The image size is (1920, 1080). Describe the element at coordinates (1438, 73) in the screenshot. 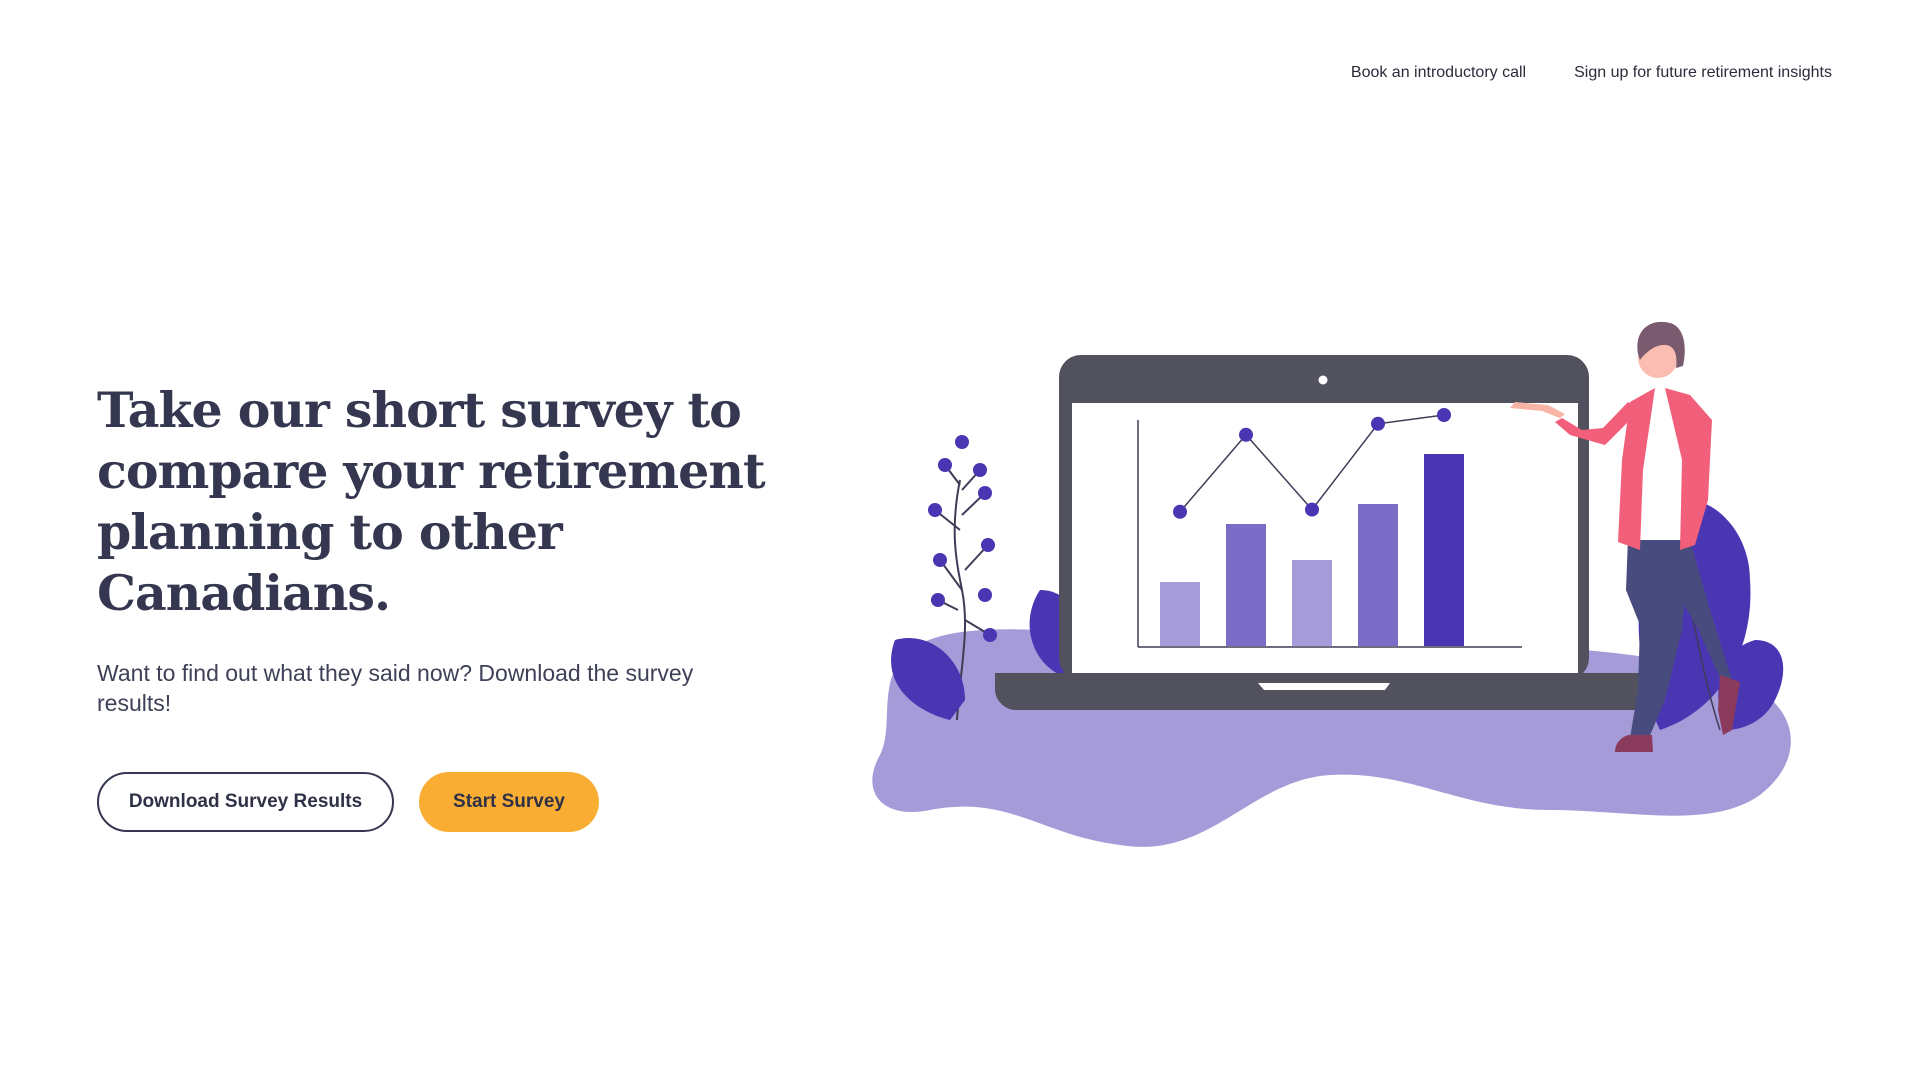

I see `book-call-link: Book an introductory call` at that location.